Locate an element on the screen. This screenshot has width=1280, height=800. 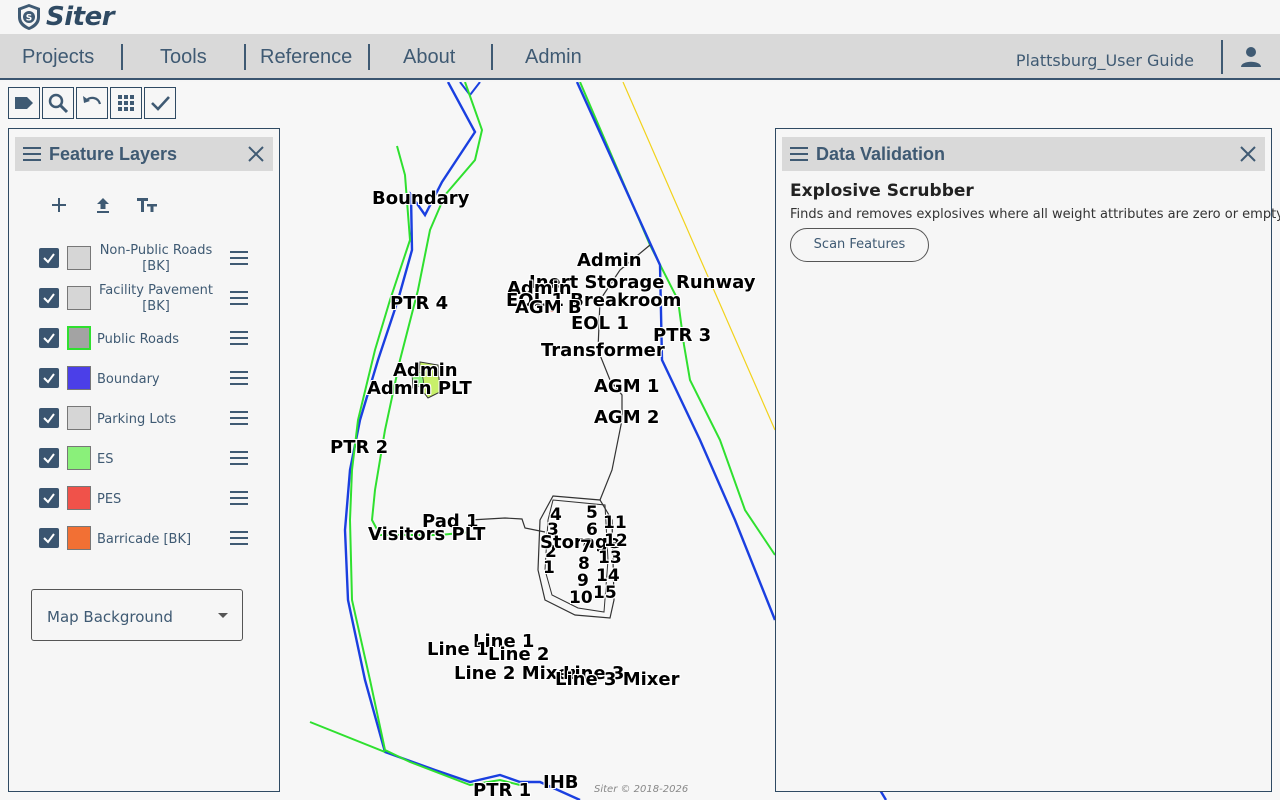
layer-row: Boundary is located at coordinates (146, 379).